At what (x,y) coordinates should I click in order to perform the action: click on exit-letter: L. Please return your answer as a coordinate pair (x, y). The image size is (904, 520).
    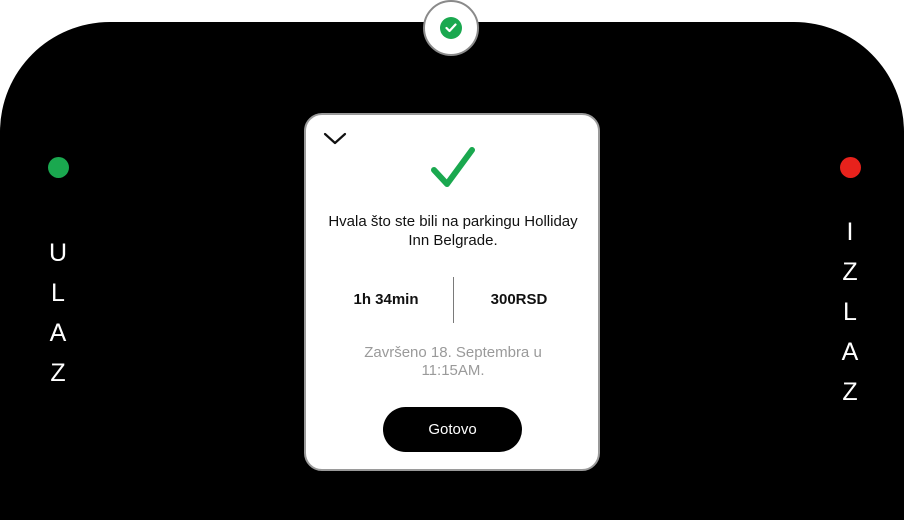
    Looking at the image, I should click on (850, 312).